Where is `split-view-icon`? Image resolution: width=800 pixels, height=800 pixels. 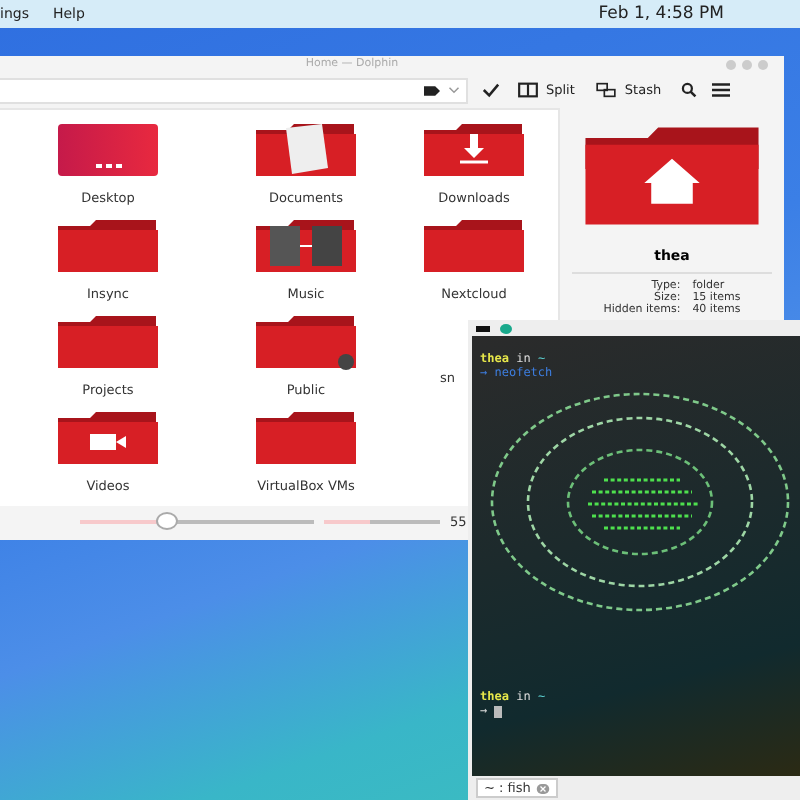 split-view-icon is located at coordinates (528, 90).